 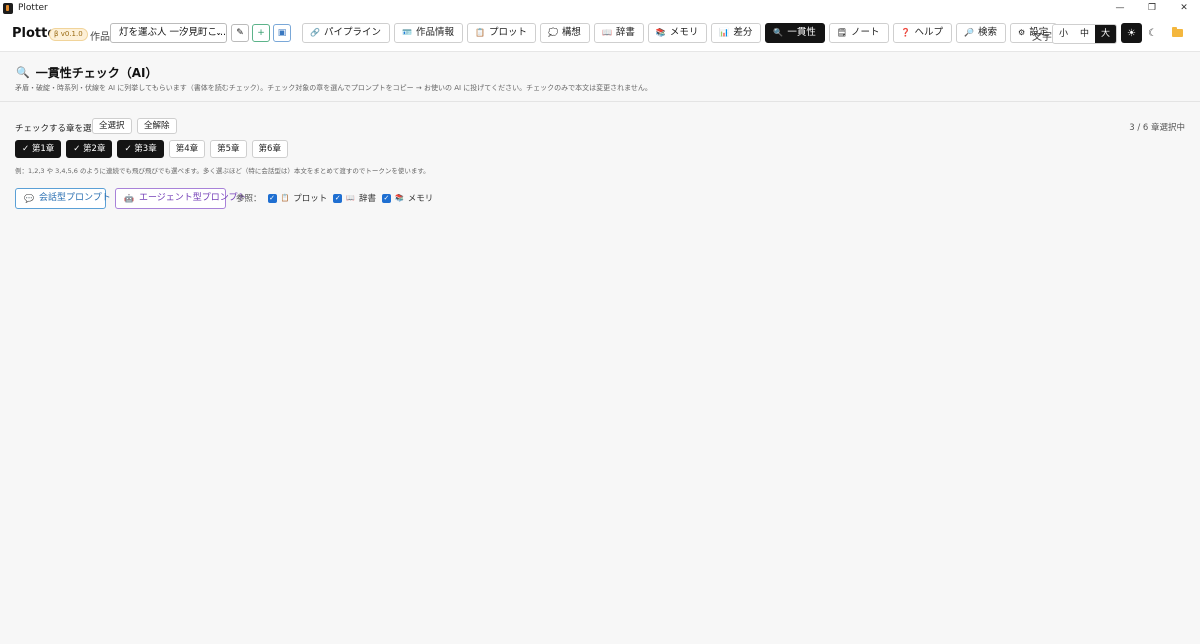 What do you see at coordinates (571, 32) in the screenshot?
I see `nav-label: 構想` at bounding box center [571, 32].